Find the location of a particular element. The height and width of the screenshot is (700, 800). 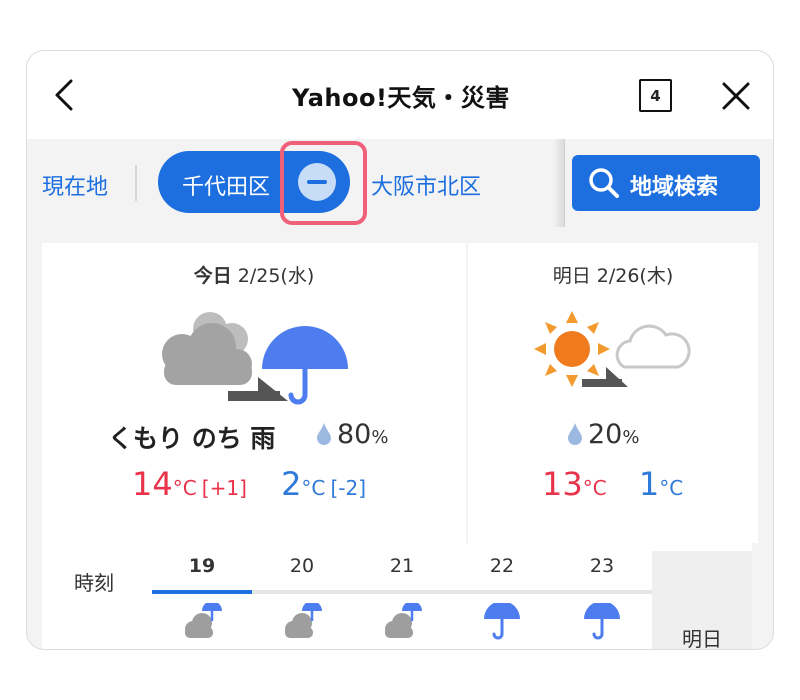

hour-column: 22 is located at coordinates (502, 596).